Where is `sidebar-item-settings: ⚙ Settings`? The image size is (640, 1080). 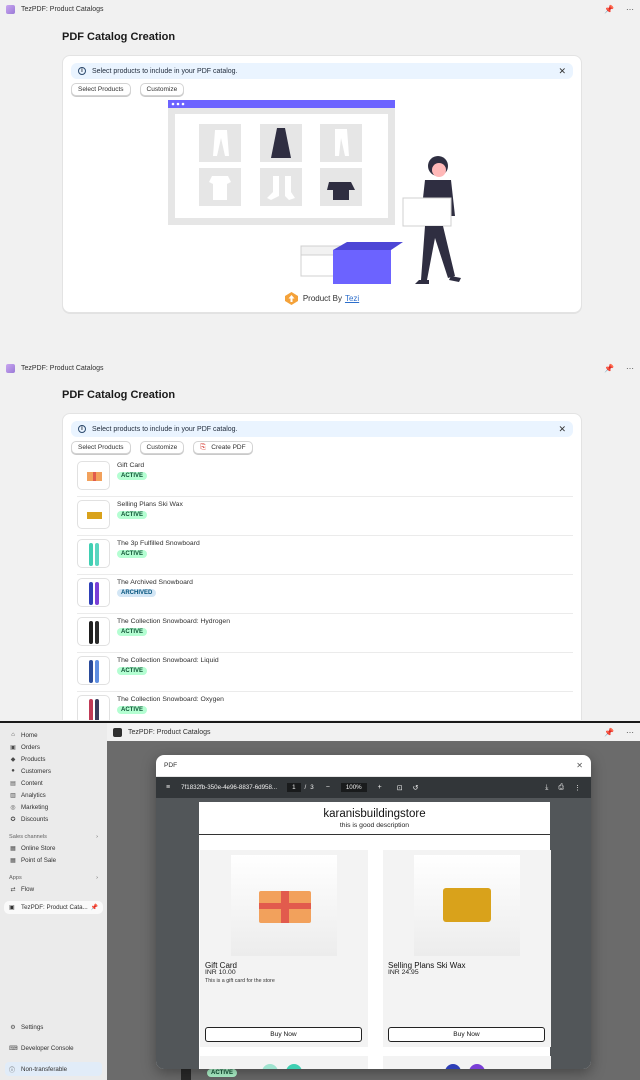 sidebar-item-settings: ⚙ Settings is located at coordinates (21, 1027).